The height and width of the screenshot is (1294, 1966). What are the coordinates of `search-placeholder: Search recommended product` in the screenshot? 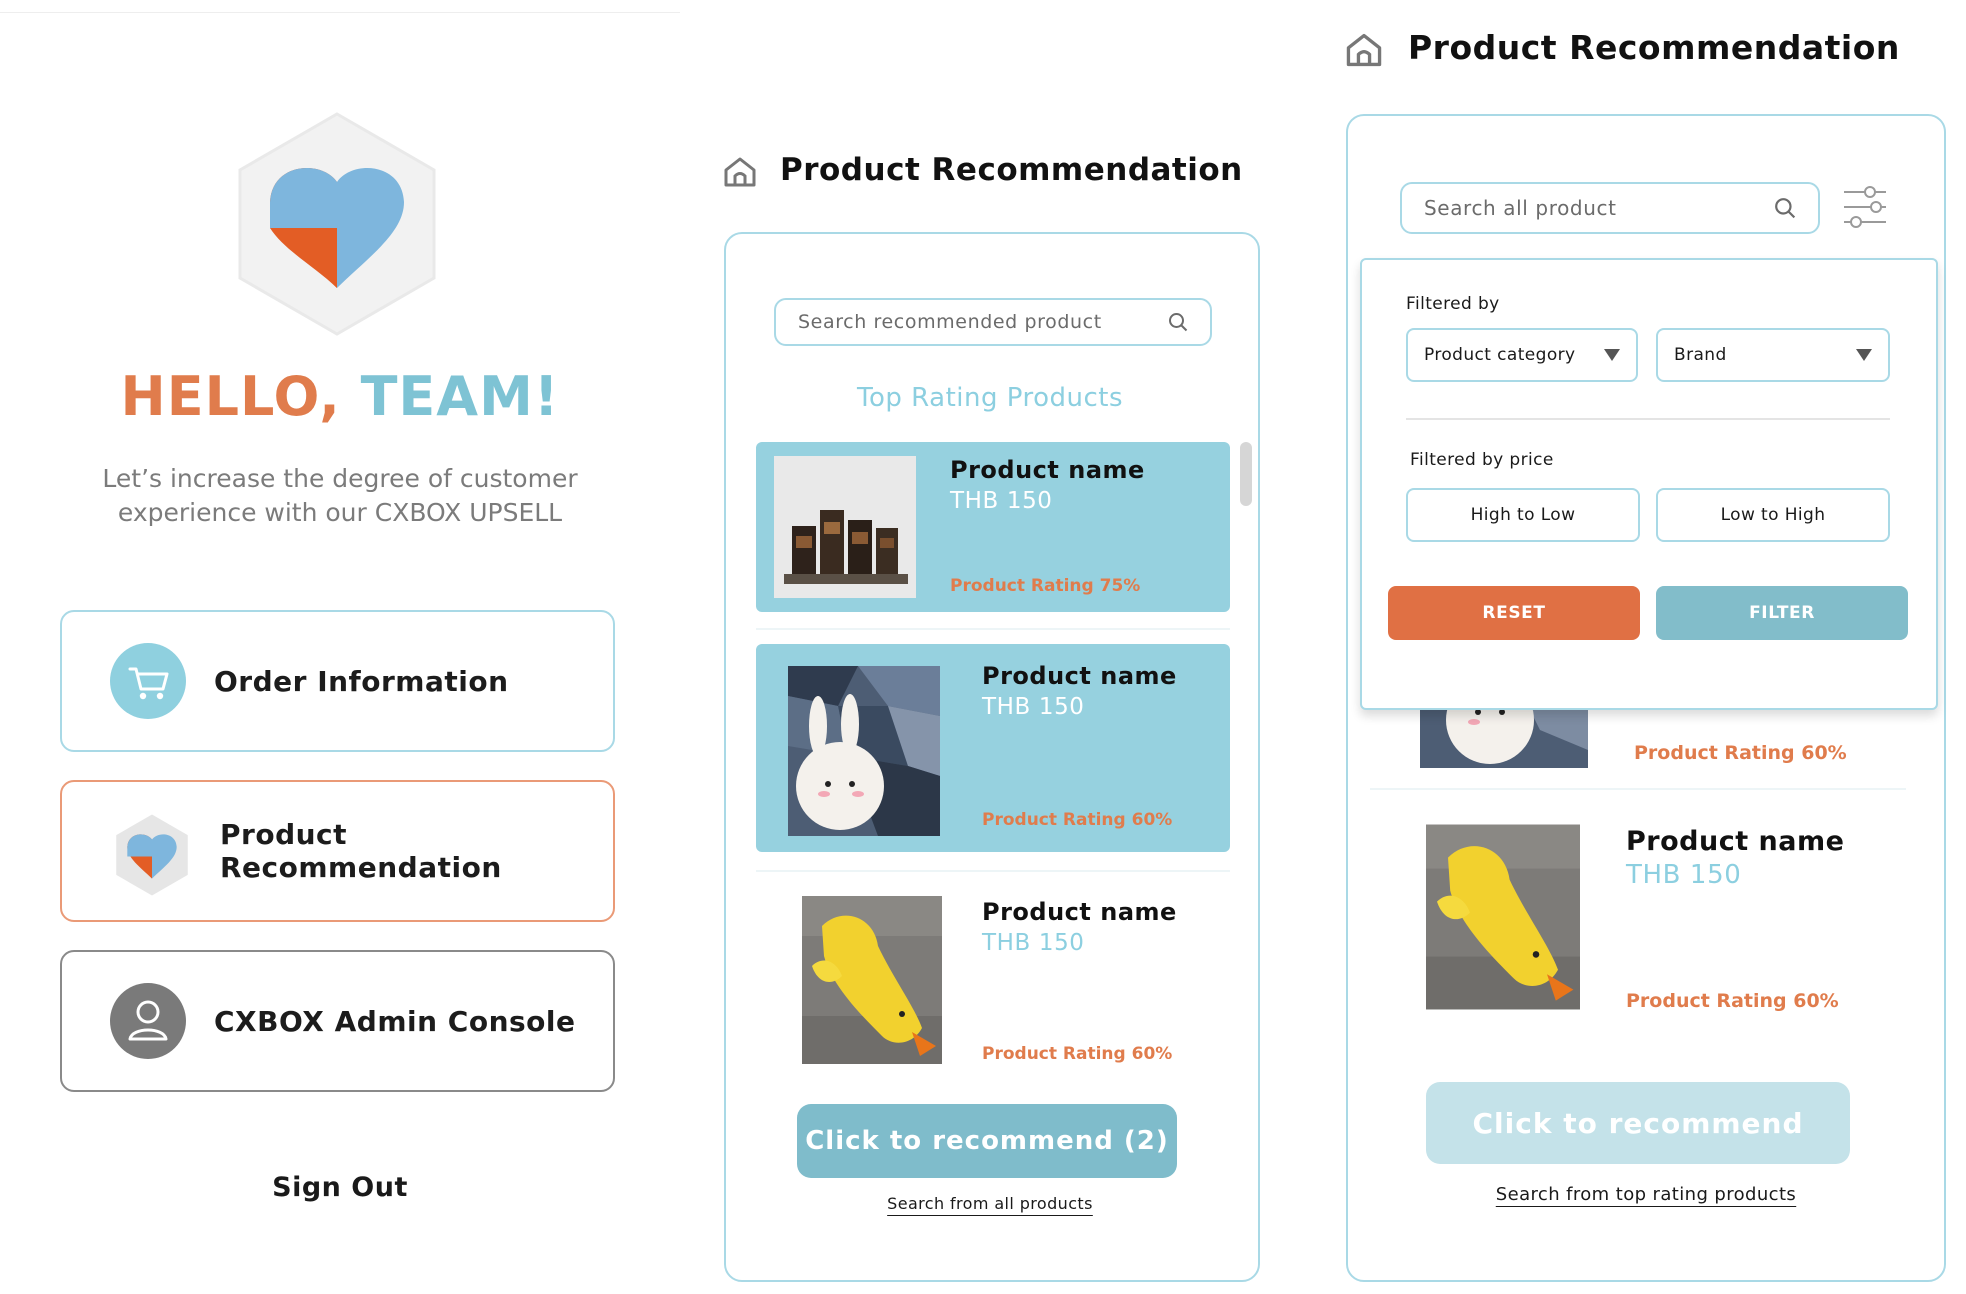 It's located at (950, 322).